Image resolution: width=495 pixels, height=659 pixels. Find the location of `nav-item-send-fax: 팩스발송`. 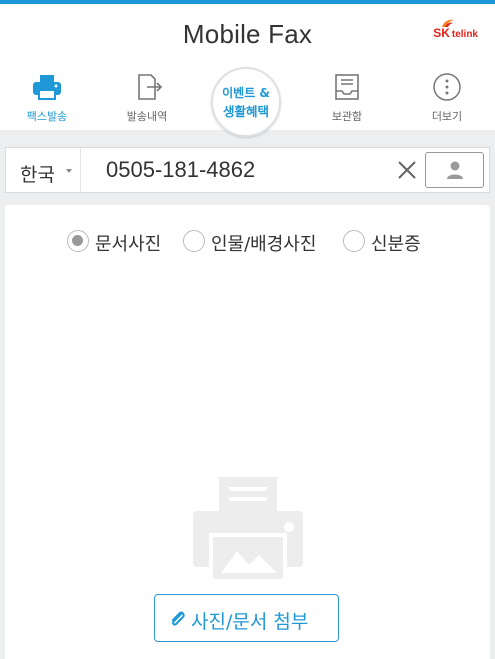

nav-item-send-fax: 팩스발송 is located at coordinates (47, 97).